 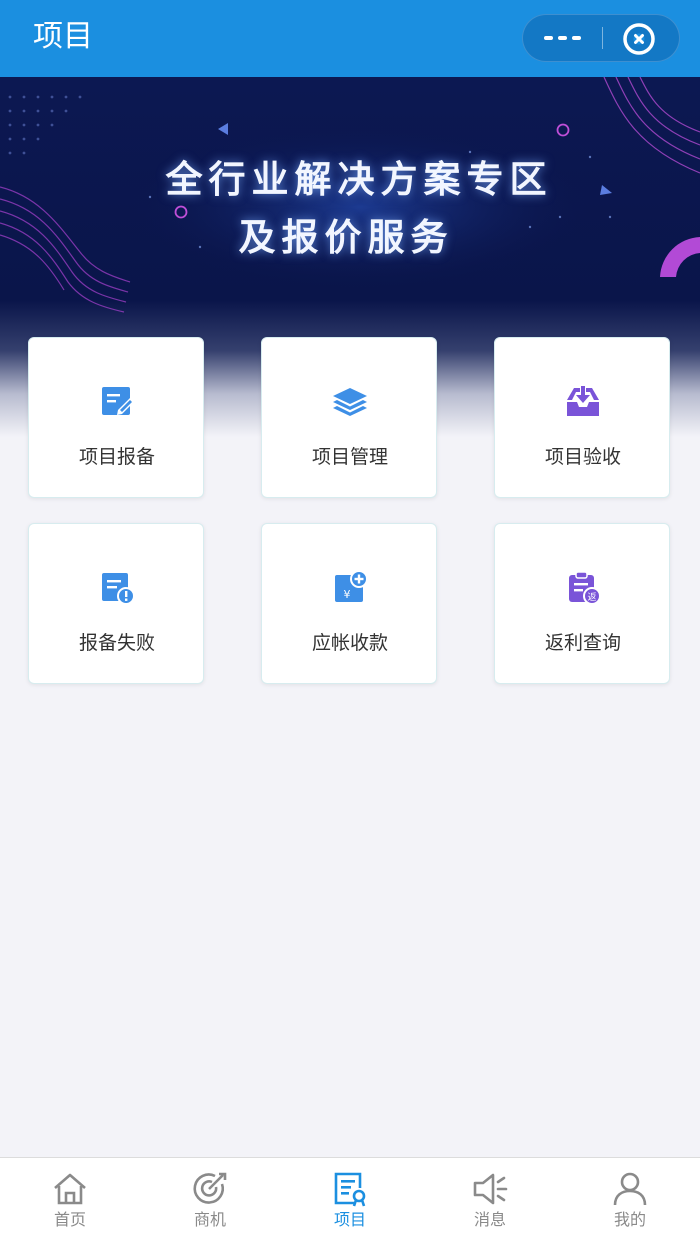 What do you see at coordinates (630, 1189) in the screenshot?
I see `user-icon` at bounding box center [630, 1189].